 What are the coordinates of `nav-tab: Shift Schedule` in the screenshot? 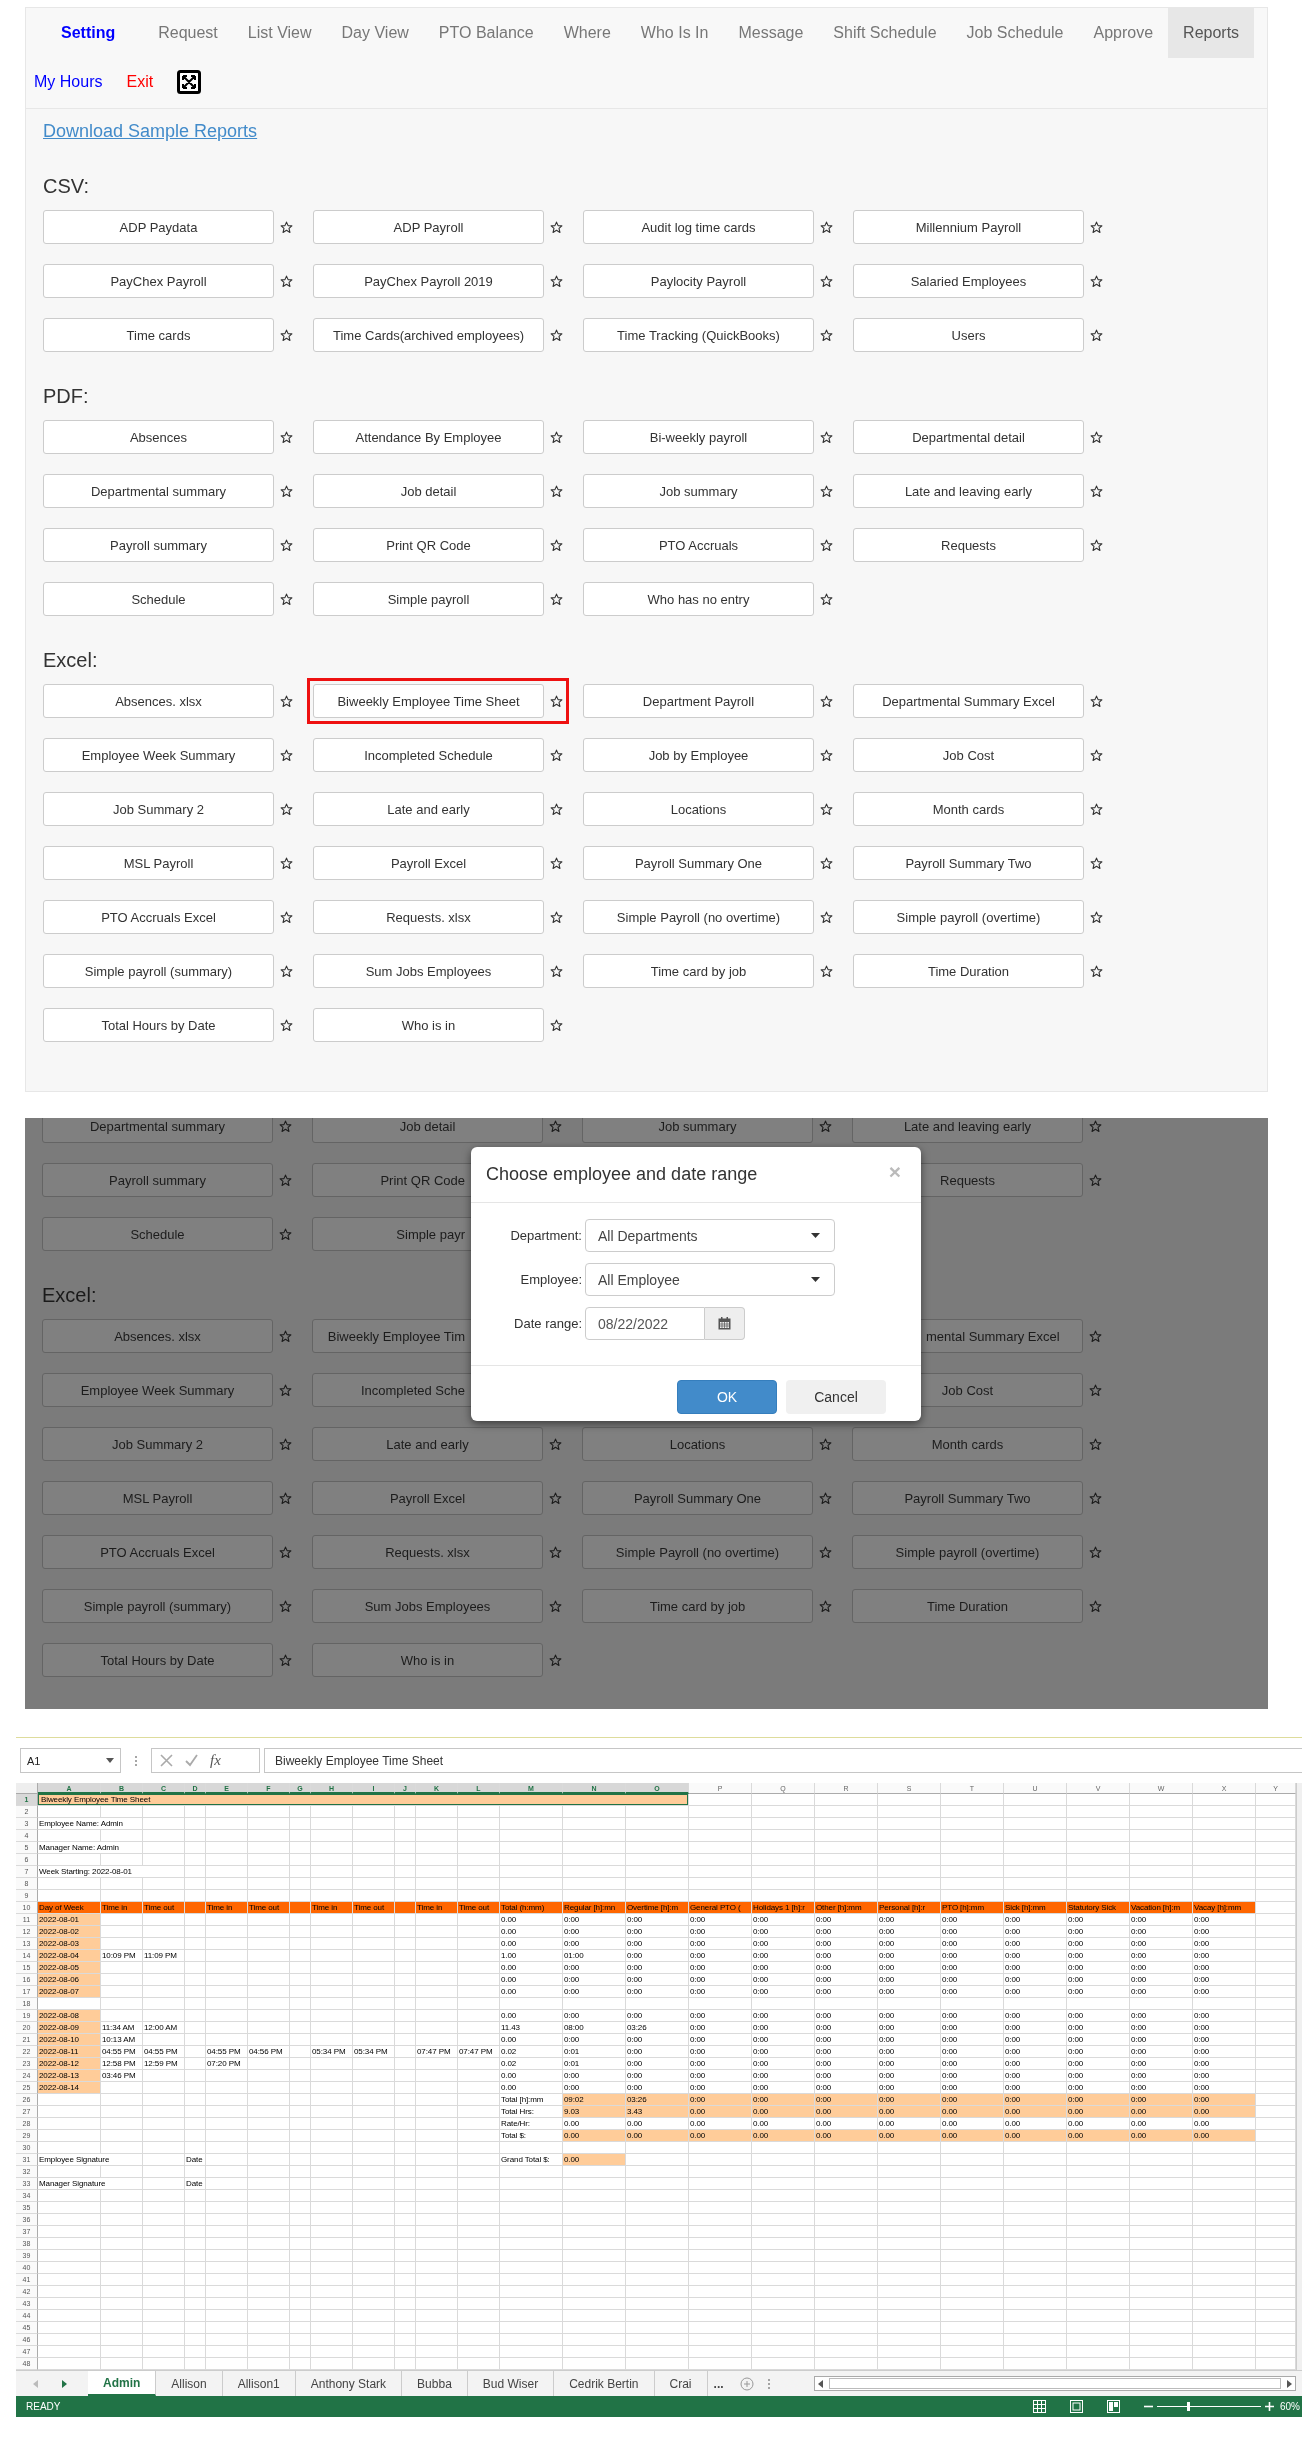 It's located at (885, 33).